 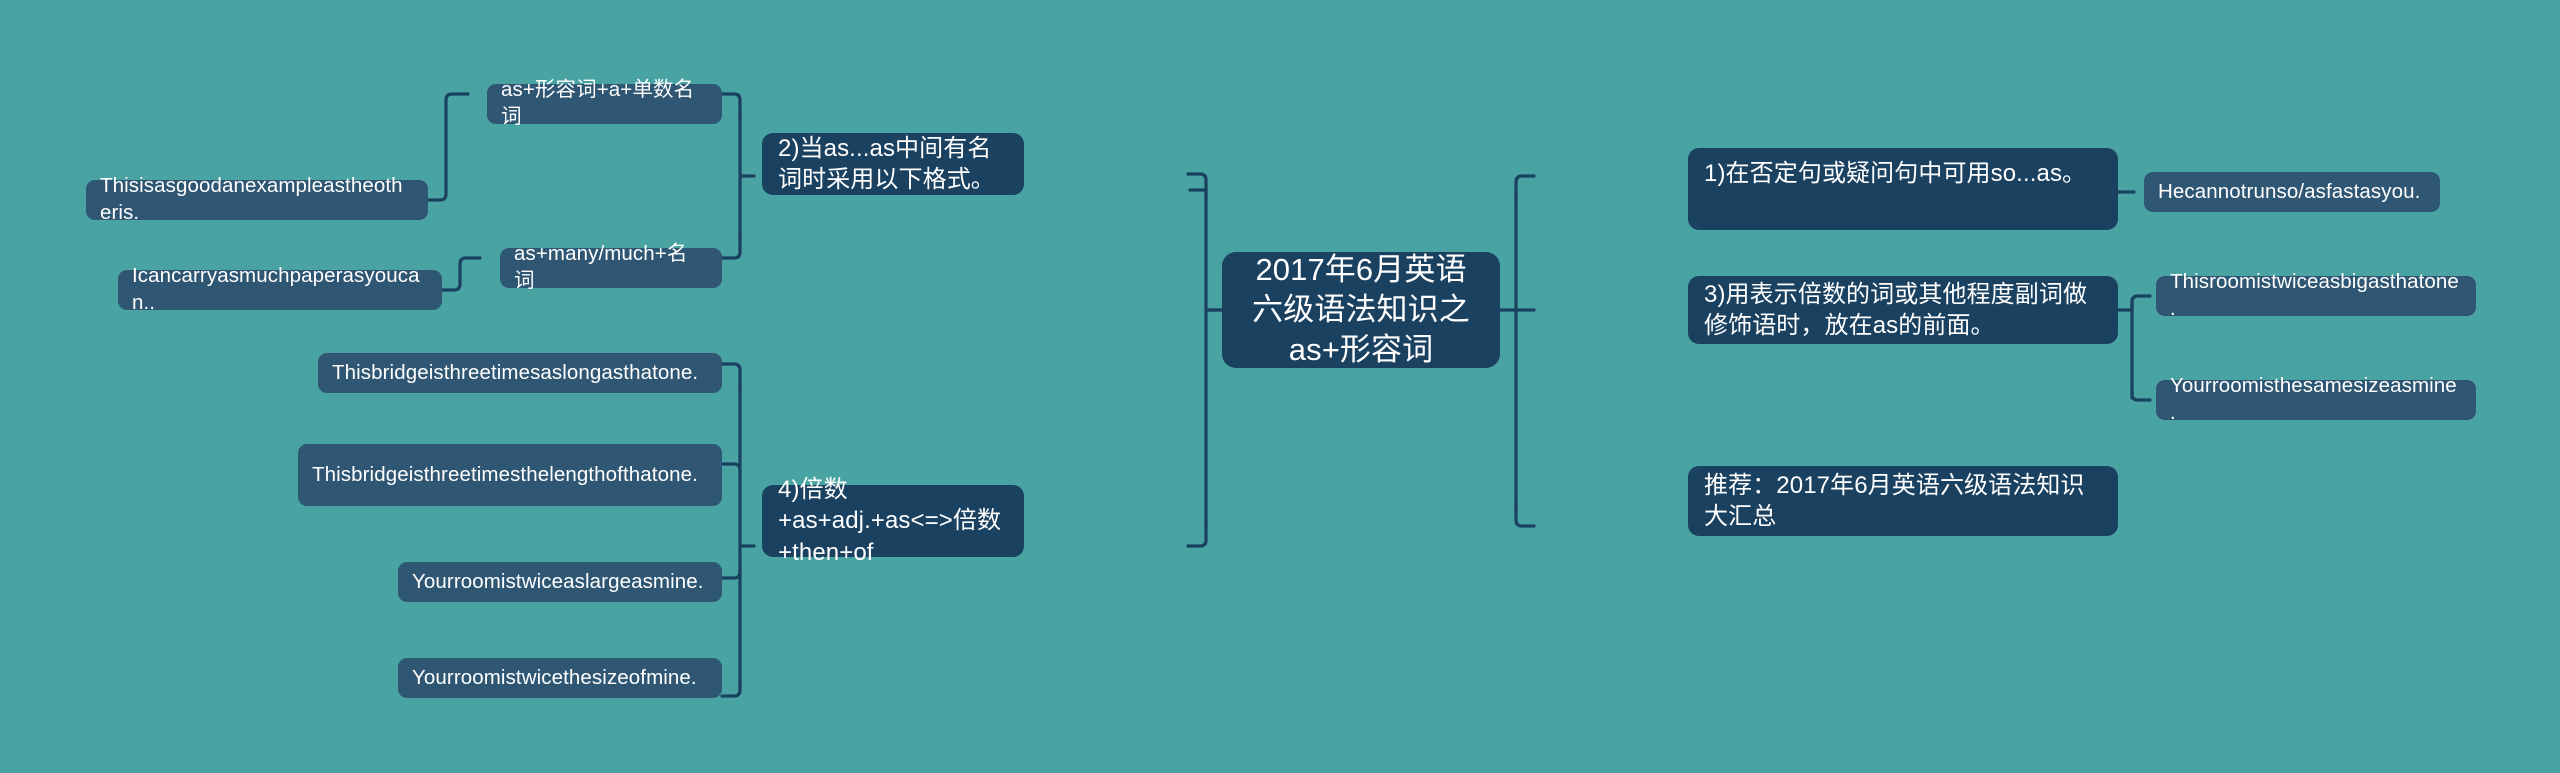 What do you see at coordinates (461, 274) in the screenshot?
I see `connector-to-leaf-carry-paper` at bounding box center [461, 274].